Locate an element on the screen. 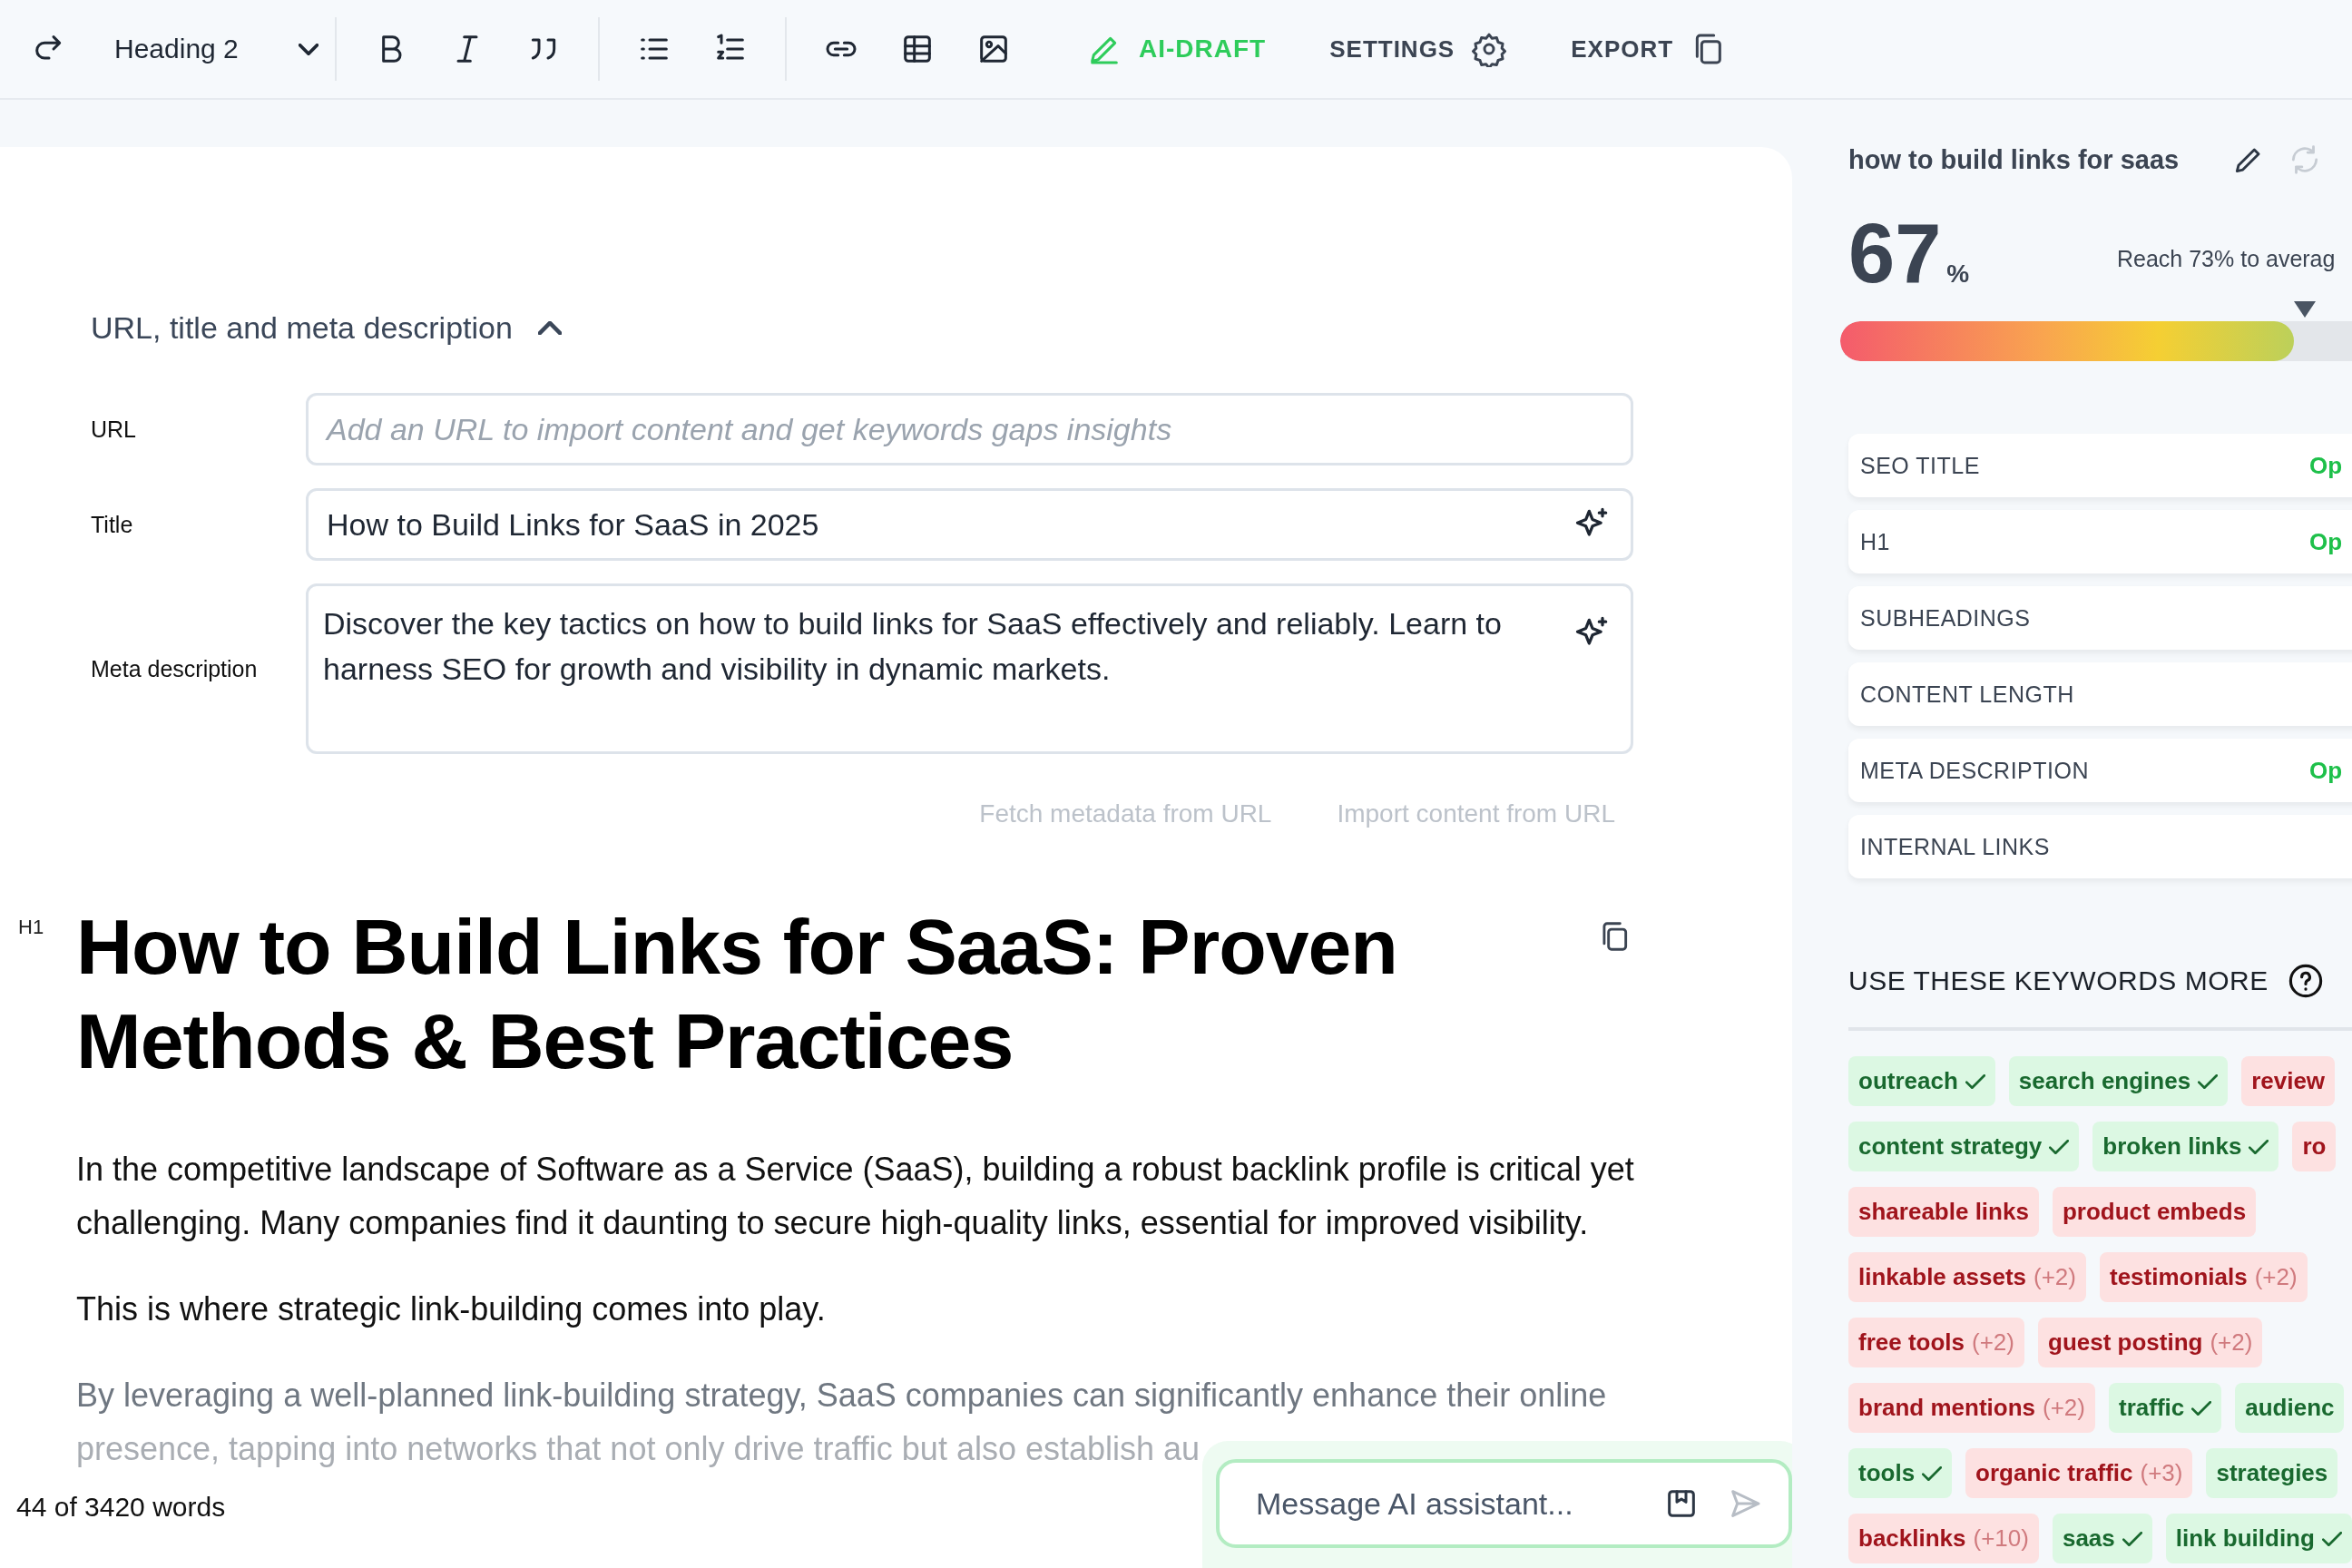 The width and height of the screenshot is (2352, 1568). keyword-tag: free tools (+2) is located at coordinates (1936, 1342).